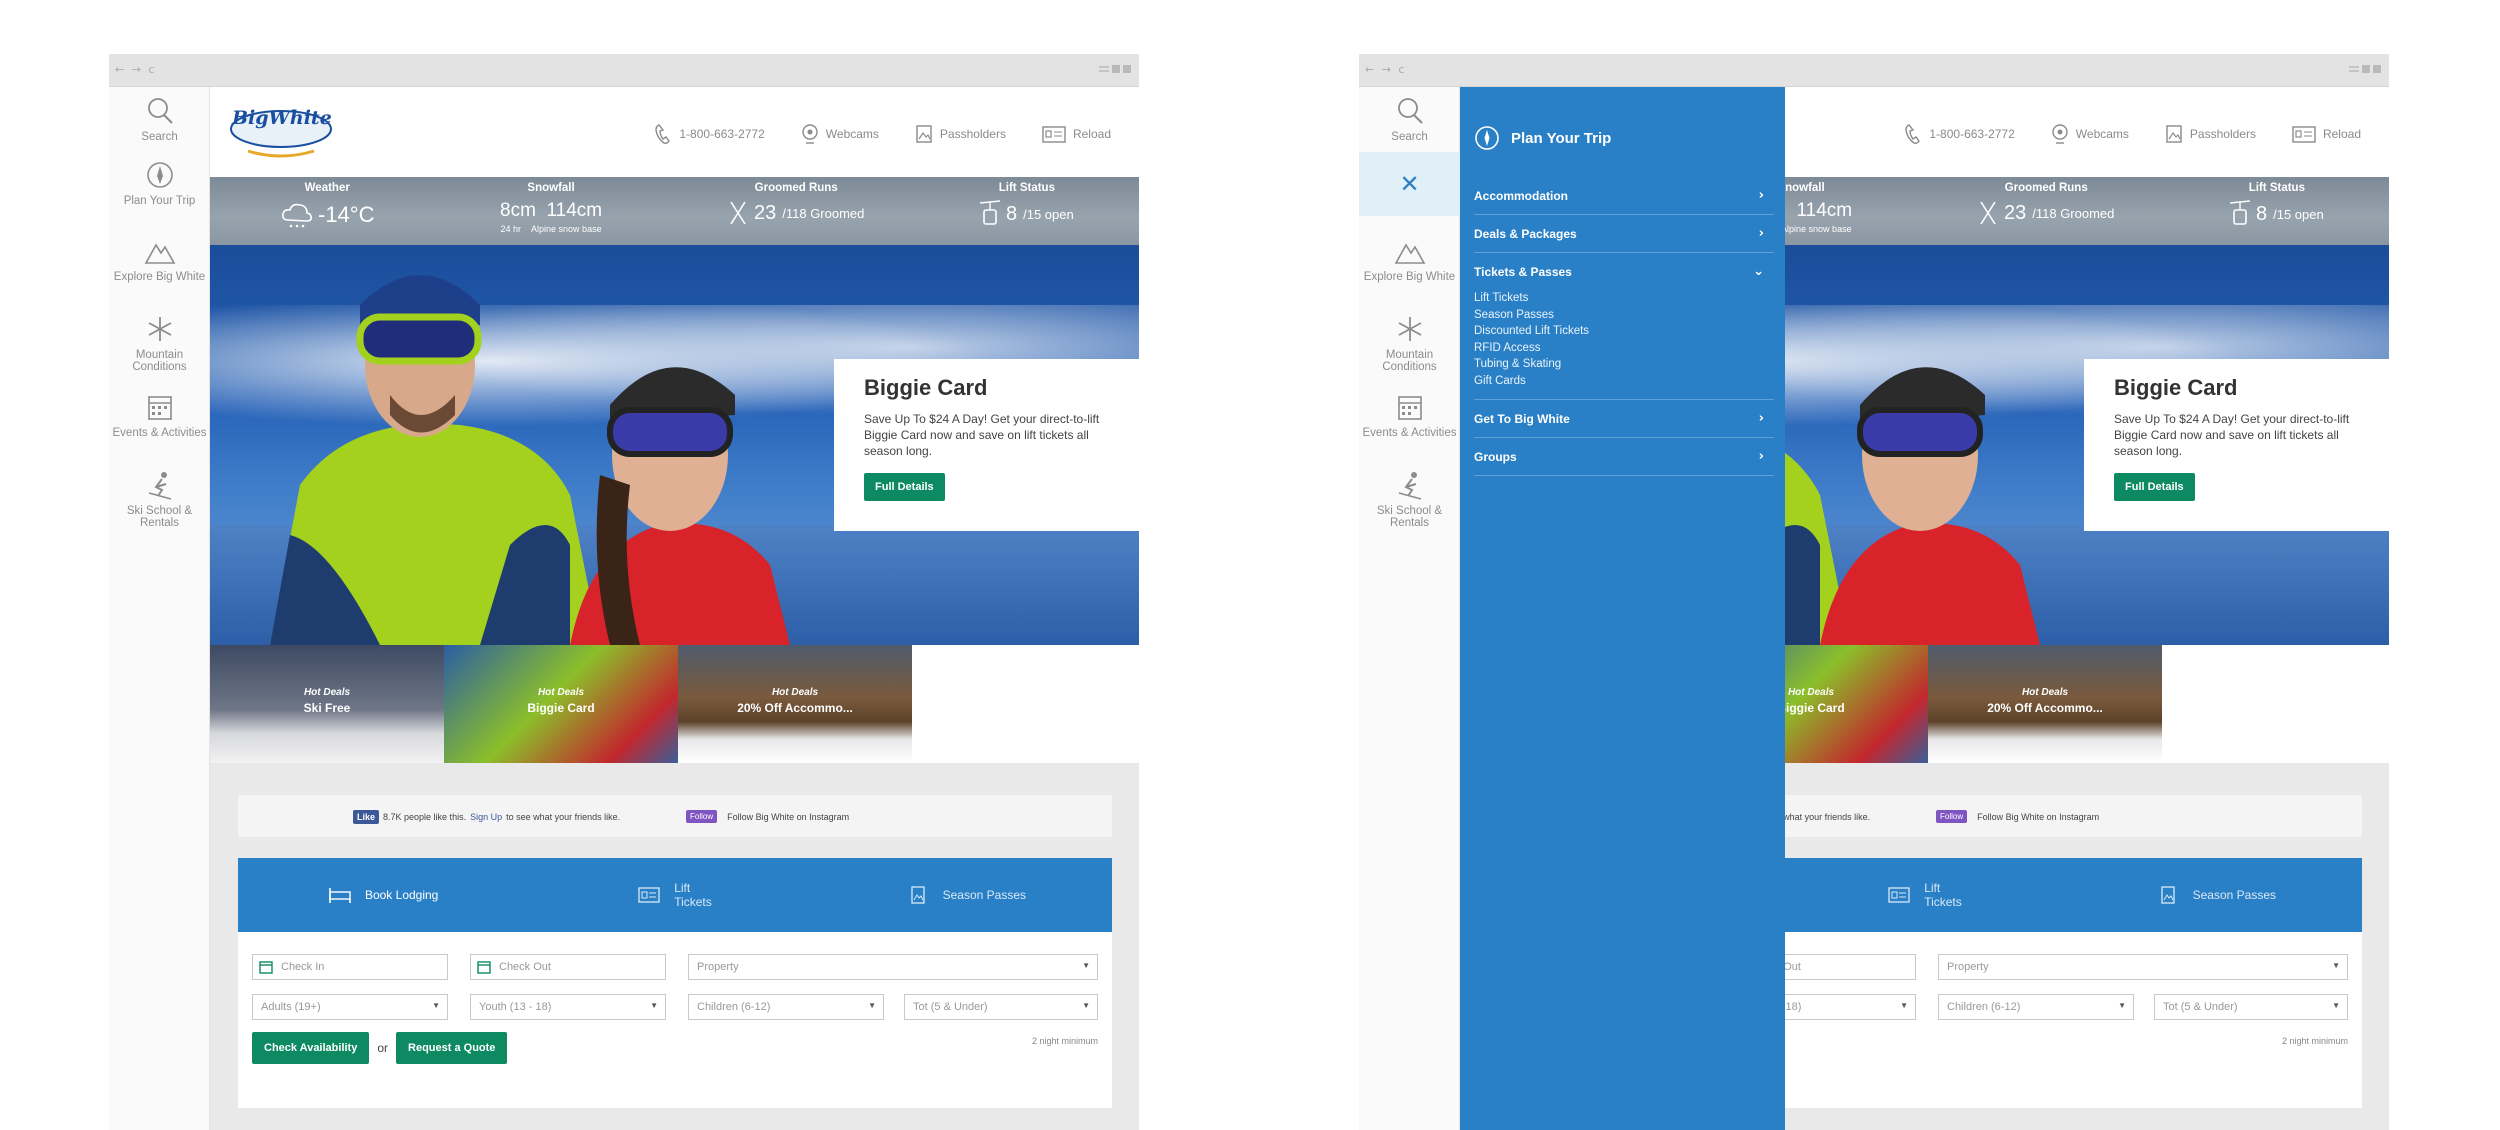 This screenshot has height=1130, width=2500. Describe the element at coordinates (1624, 196) in the screenshot. I see `menu-item-accommodation: Accommodation ›` at that location.